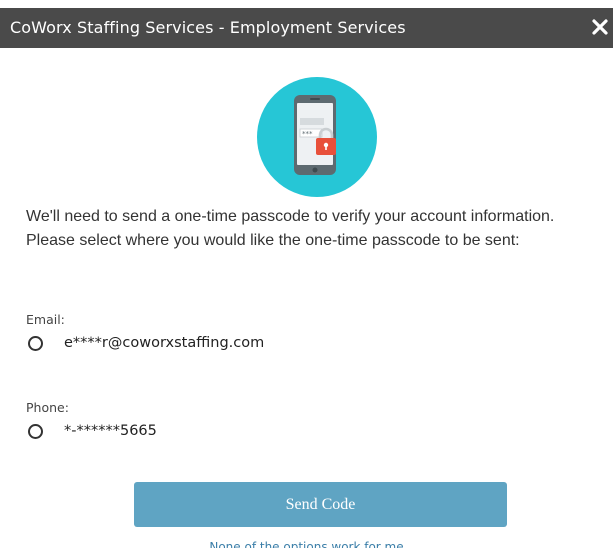  What do you see at coordinates (600, 27) in the screenshot?
I see `close-icon` at bounding box center [600, 27].